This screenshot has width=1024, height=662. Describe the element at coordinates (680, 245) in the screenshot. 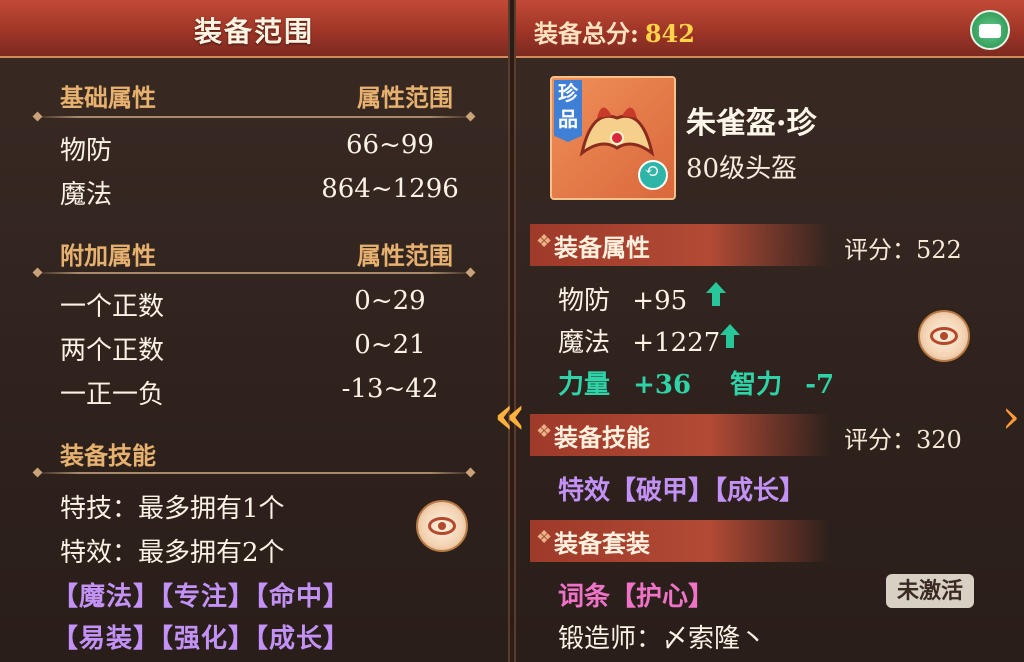

I see `equip-attr-ribbon: 装备属性` at that location.